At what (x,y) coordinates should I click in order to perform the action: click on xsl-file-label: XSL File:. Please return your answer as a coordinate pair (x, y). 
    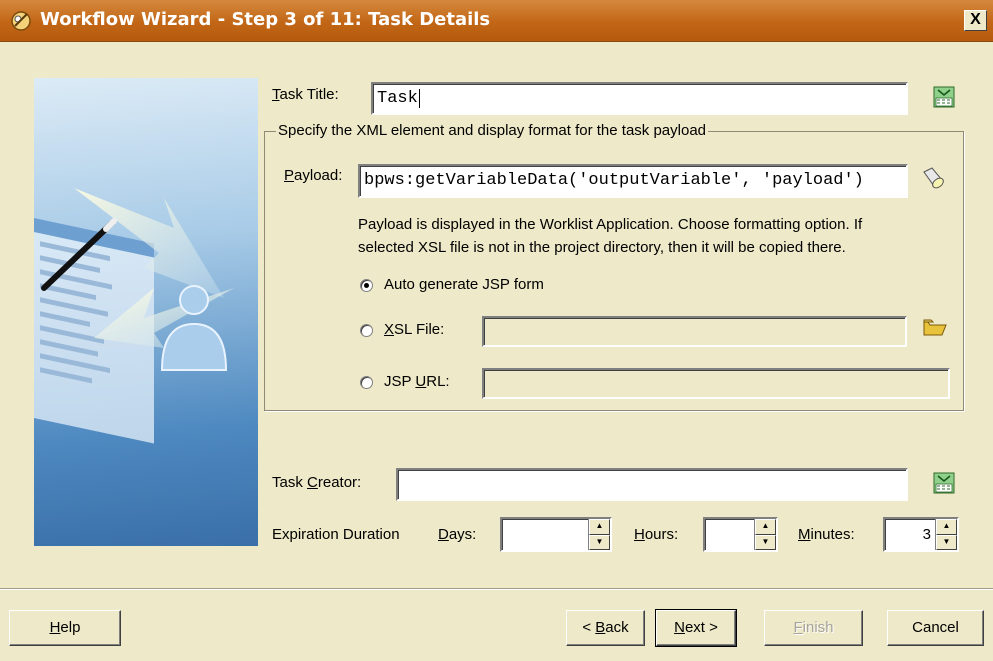
    Looking at the image, I should click on (414, 329).